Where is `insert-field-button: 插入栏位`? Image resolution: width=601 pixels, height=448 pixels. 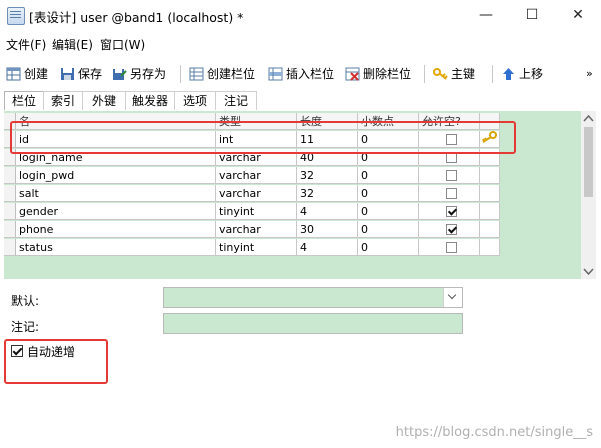 insert-field-button: 插入栏位 is located at coordinates (301, 74).